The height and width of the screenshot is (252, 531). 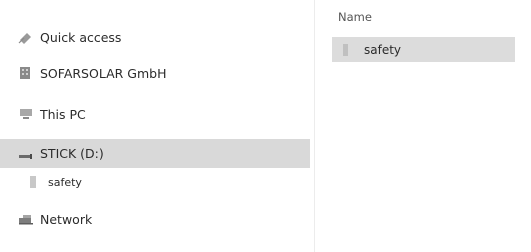 What do you see at coordinates (26, 154) in the screenshot?
I see `usb-drive-icon` at bounding box center [26, 154].